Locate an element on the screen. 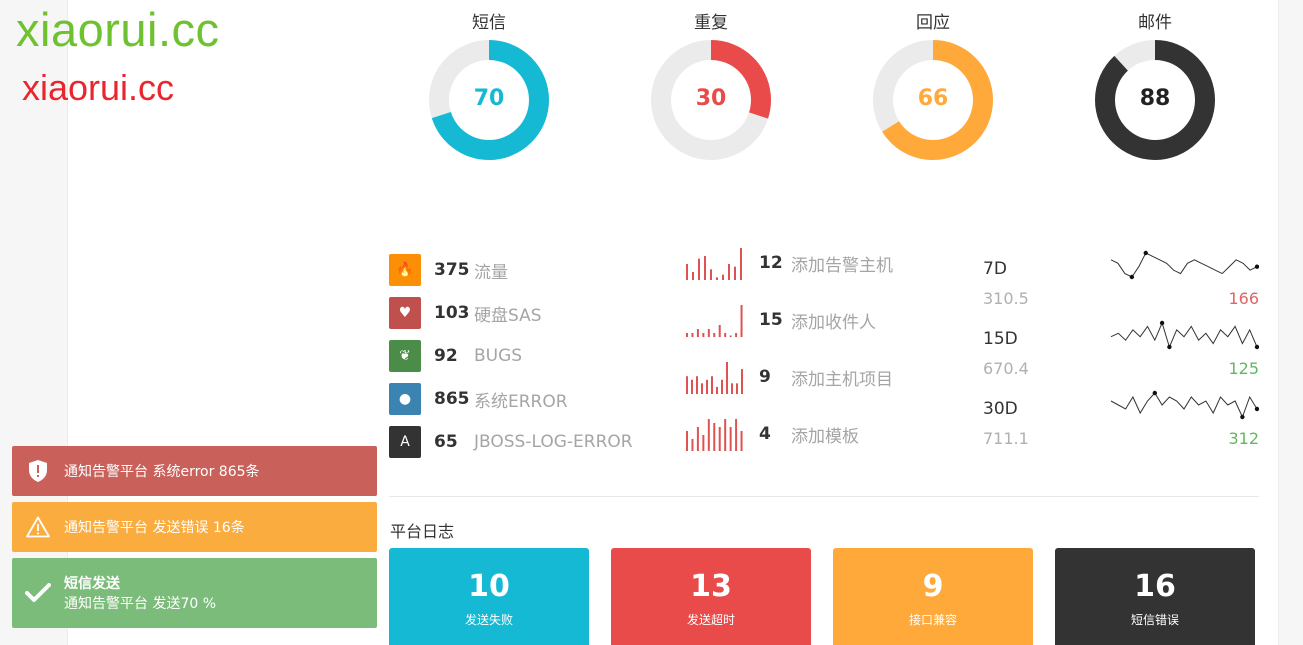  watermark-large: xiaorui.cc is located at coordinates (118, 29).